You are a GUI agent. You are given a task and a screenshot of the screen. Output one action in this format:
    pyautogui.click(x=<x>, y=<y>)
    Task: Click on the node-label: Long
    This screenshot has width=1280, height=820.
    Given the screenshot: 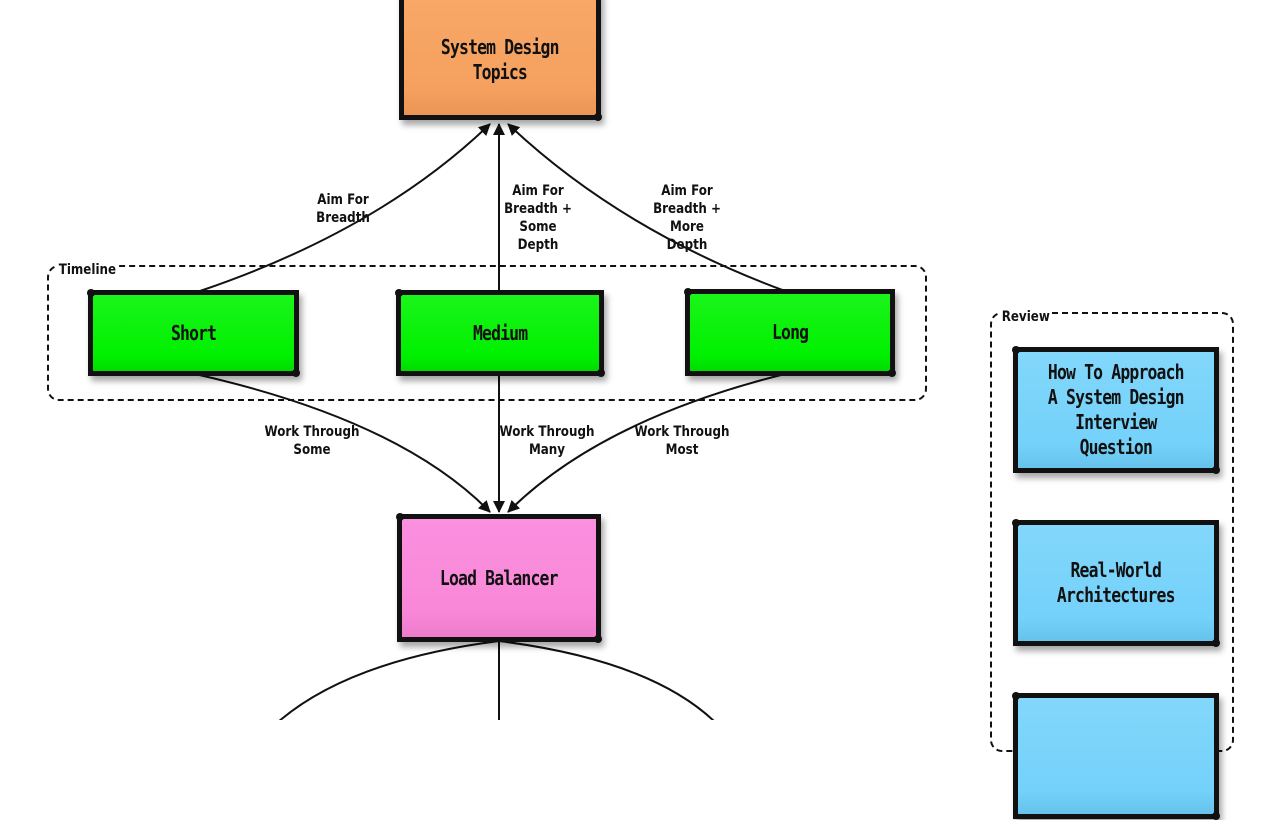 What is the action you would take?
    pyautogui.click(x=790, y=332)
    